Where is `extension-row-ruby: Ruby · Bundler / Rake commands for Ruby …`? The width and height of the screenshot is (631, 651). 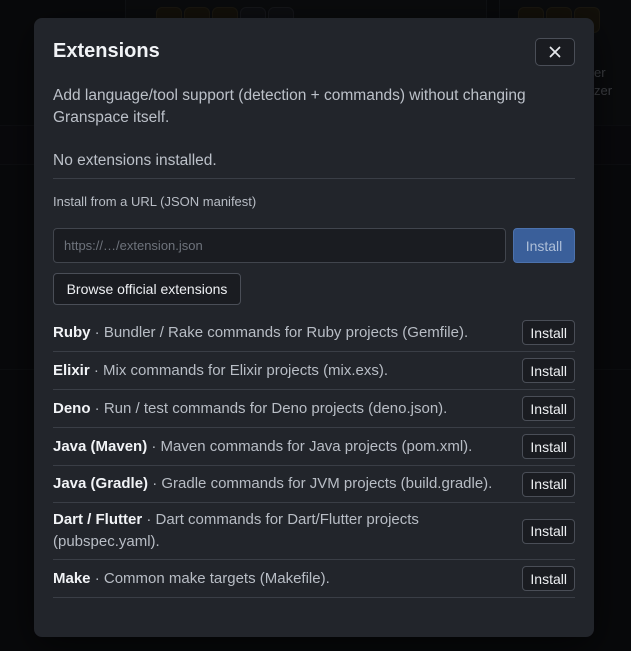
extension-row-ruby: Ruby · Bundler / Rake commands for Ruby … is located at coordinates (314, 333).